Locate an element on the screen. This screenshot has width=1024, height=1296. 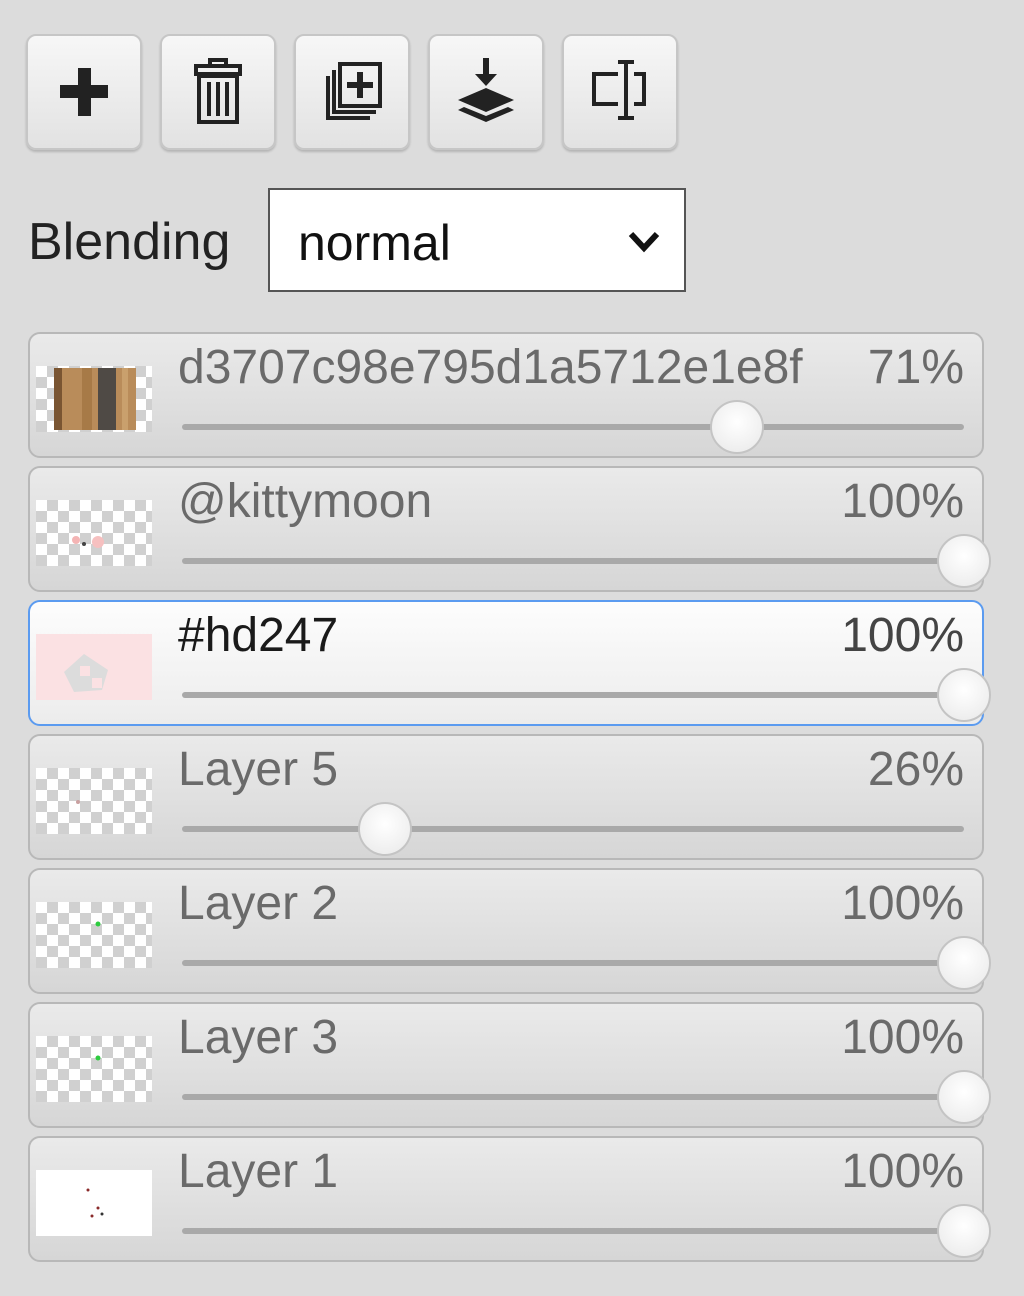
layer-row: d3707c98e795d1a5712e1e8f 71% is located at coordinates (506, 395).